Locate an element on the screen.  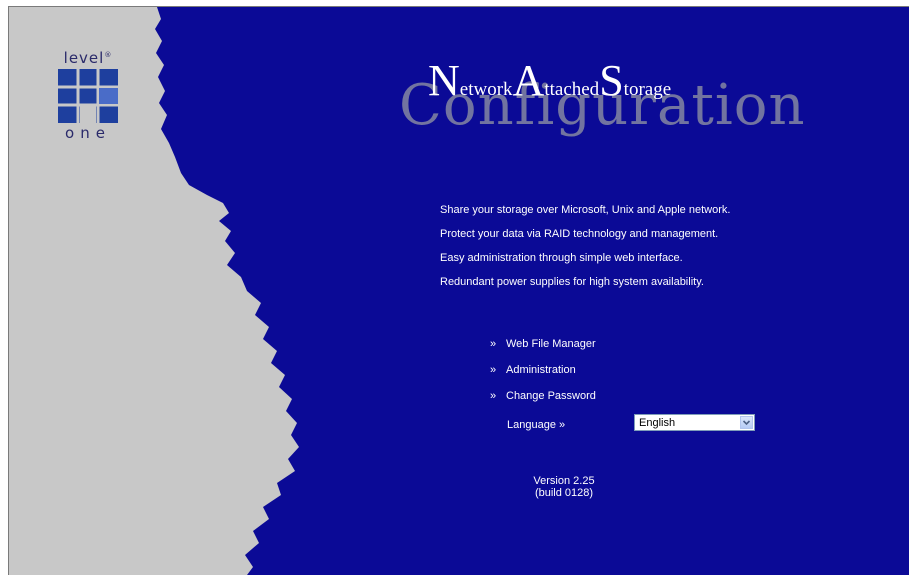
menu-link-web-file-manager: » Web File Manager is located at coordinates (543, 351).